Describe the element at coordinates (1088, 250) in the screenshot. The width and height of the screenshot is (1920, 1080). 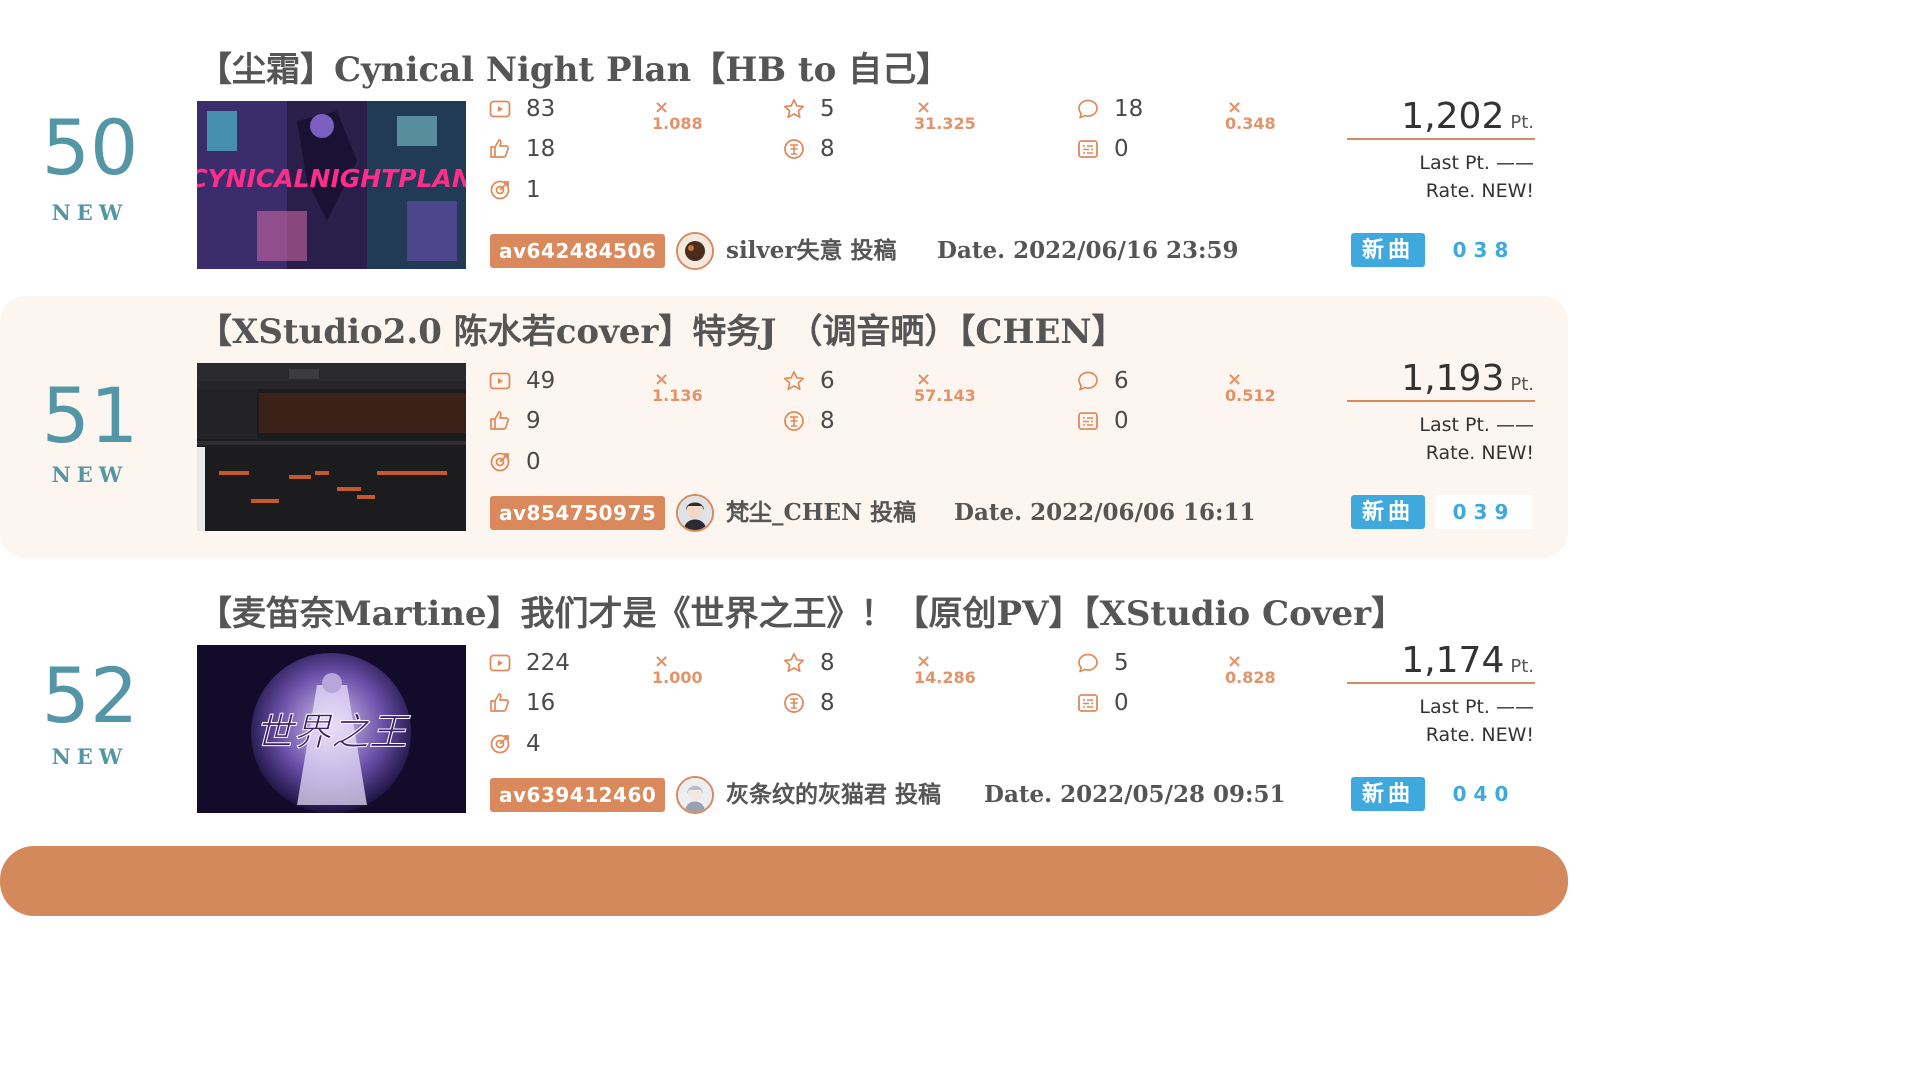
I see `upload-date: Date. 2022/06/16 23:59` at that location.